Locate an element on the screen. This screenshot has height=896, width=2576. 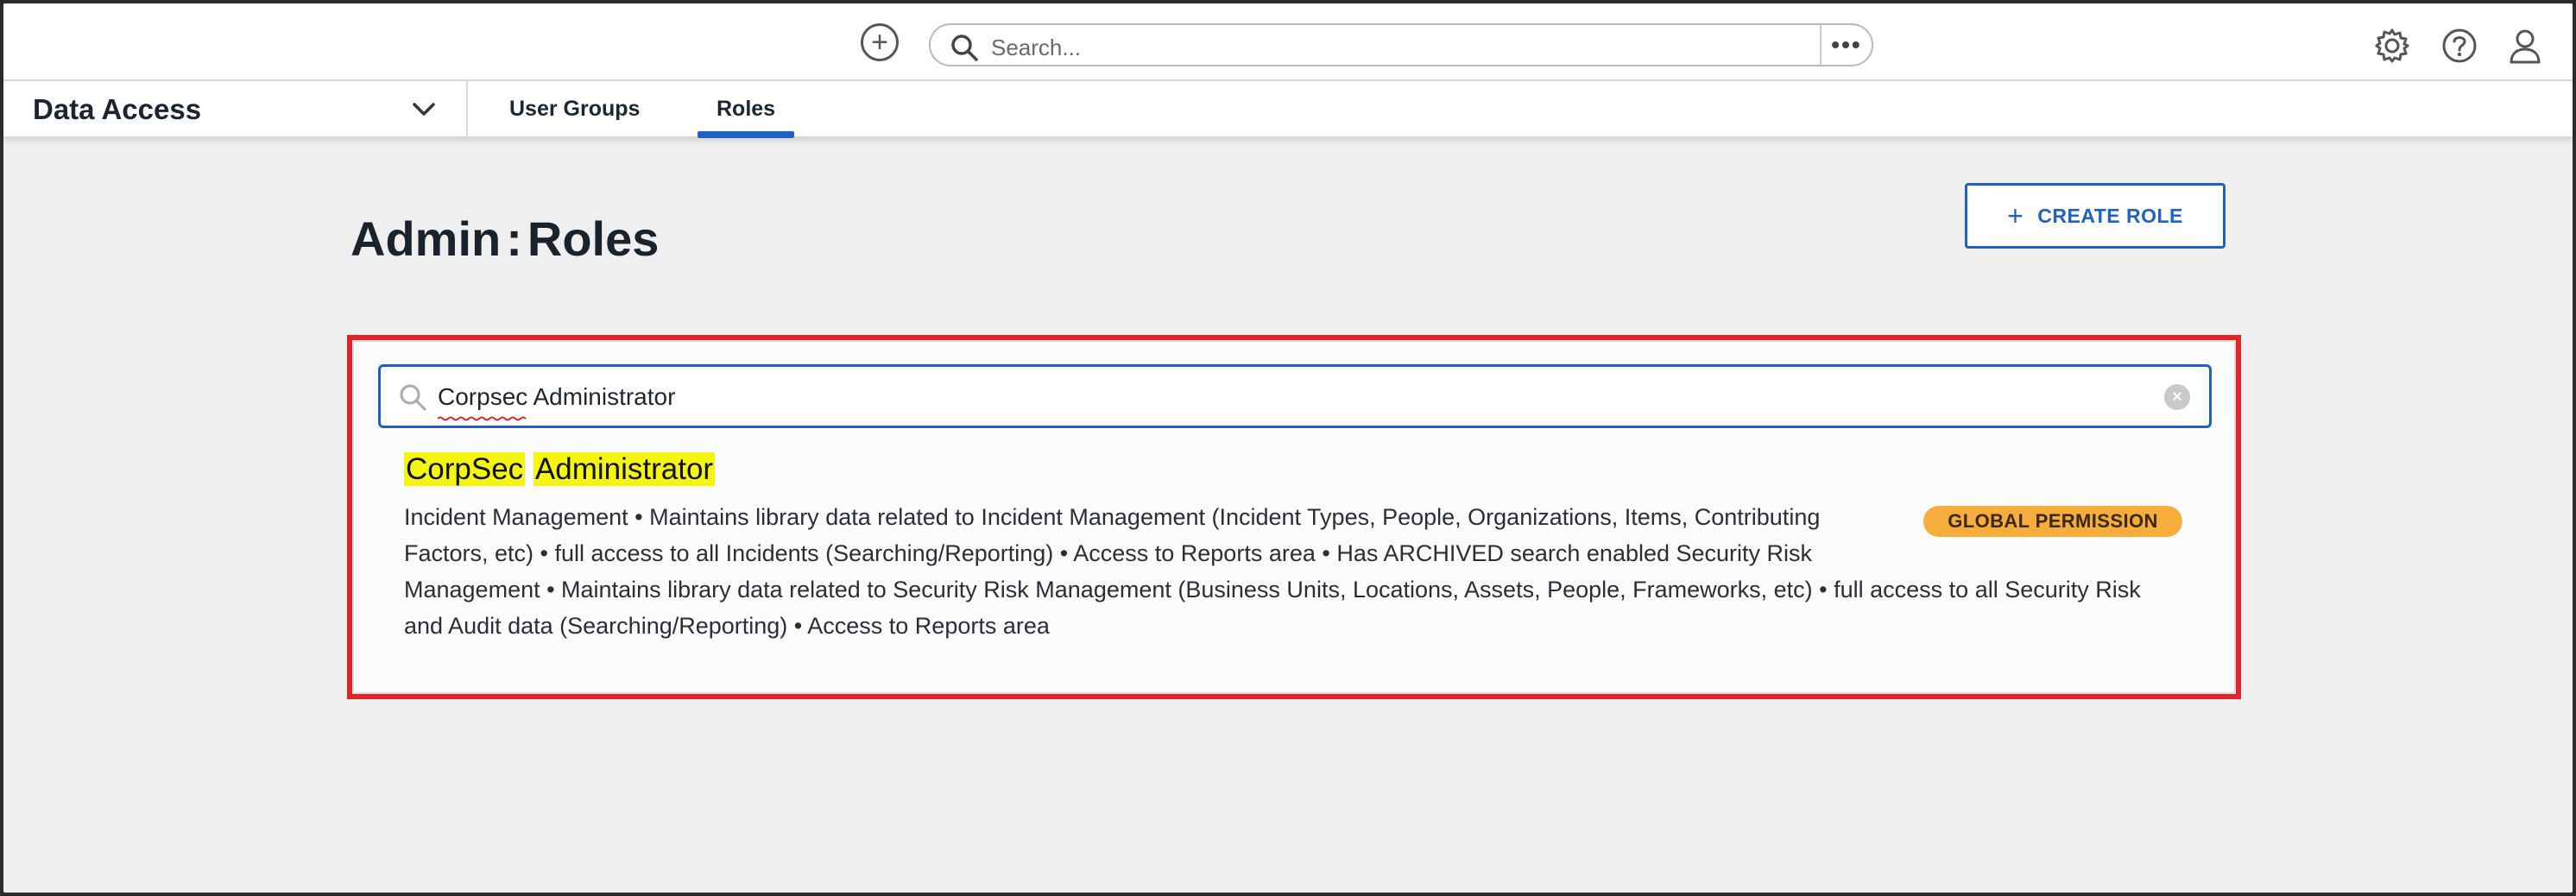
app-selector-label: Data Access is located at coordinates (117, 109).